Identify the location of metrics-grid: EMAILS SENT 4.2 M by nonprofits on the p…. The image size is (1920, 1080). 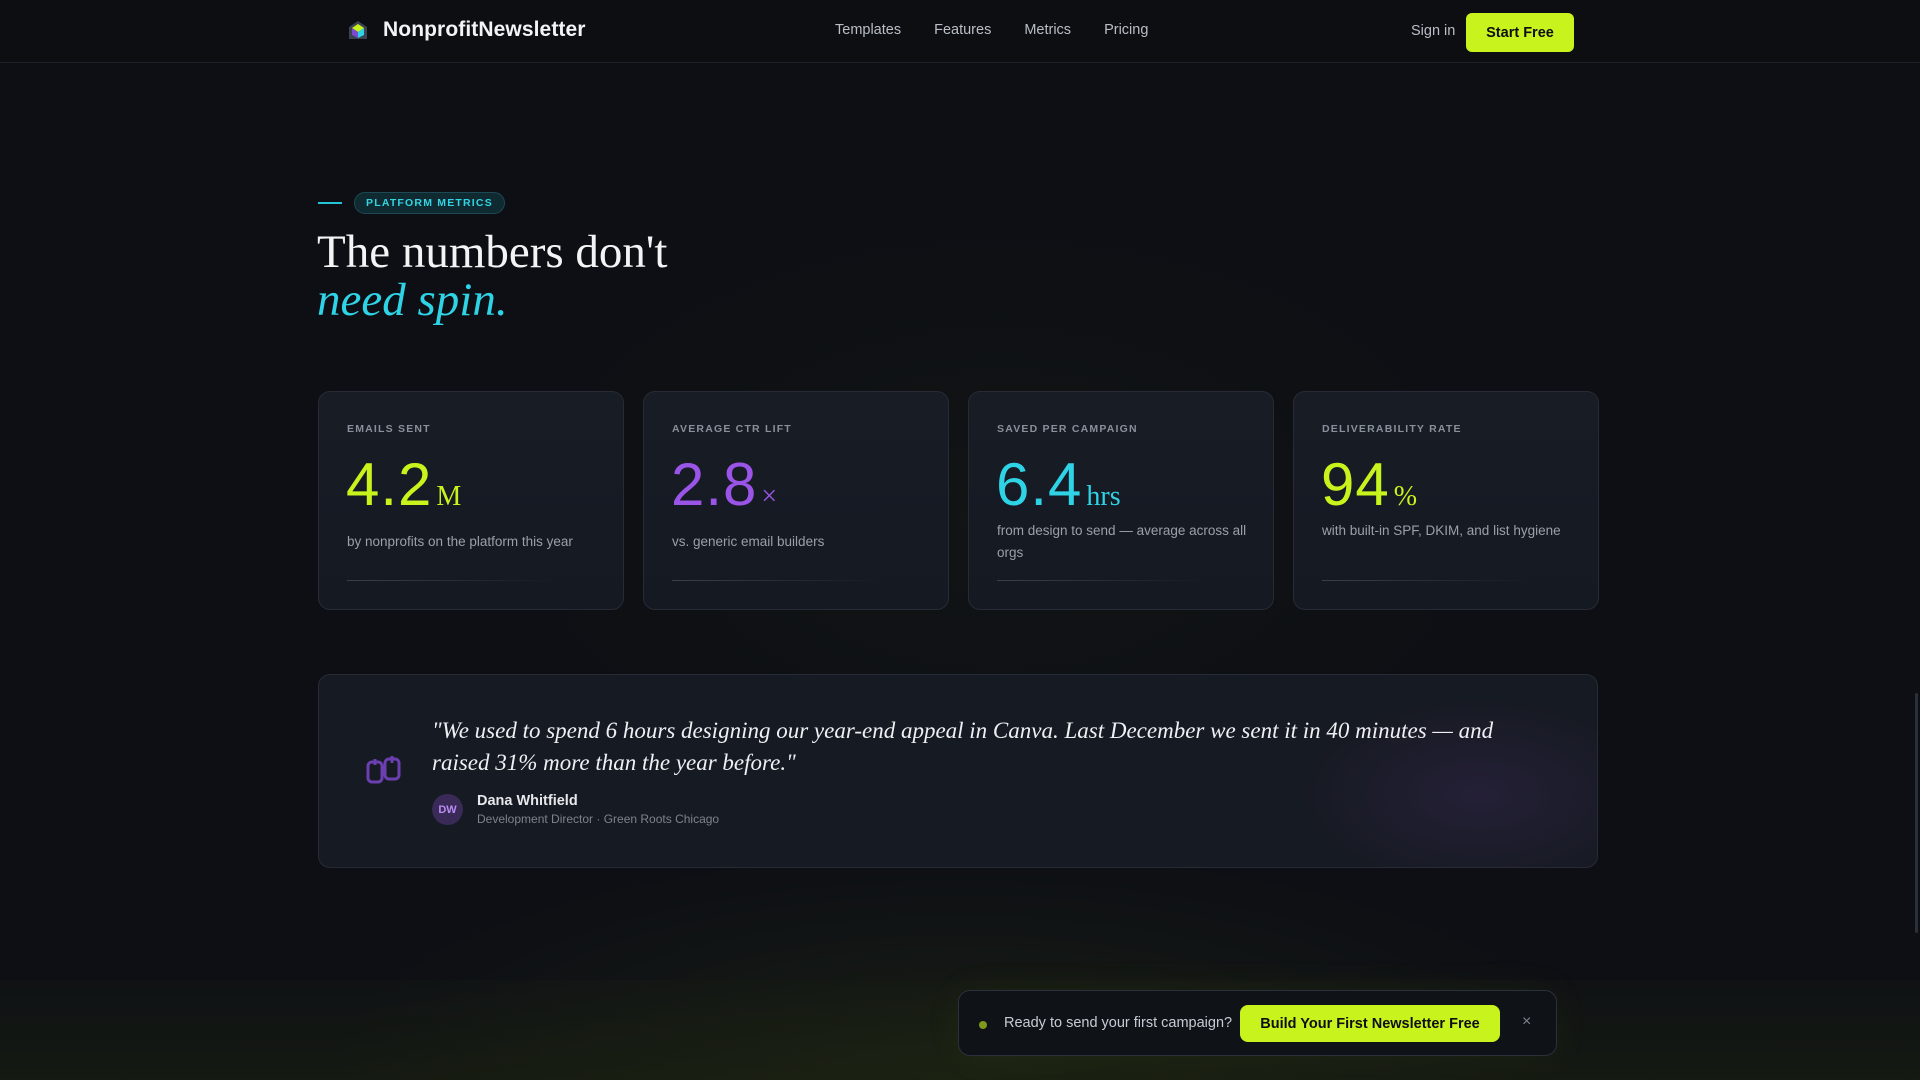
(958, 500).